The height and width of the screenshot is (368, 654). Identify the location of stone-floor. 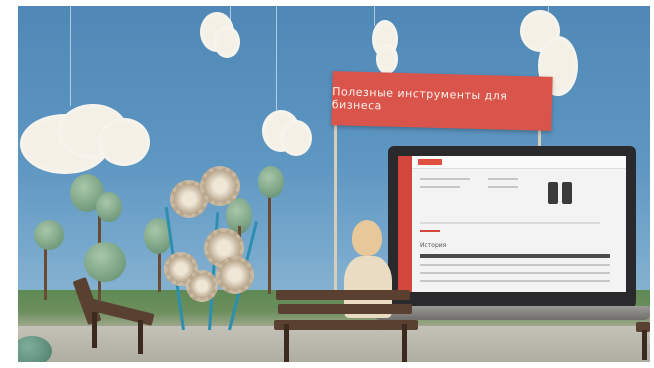
(334, 344).